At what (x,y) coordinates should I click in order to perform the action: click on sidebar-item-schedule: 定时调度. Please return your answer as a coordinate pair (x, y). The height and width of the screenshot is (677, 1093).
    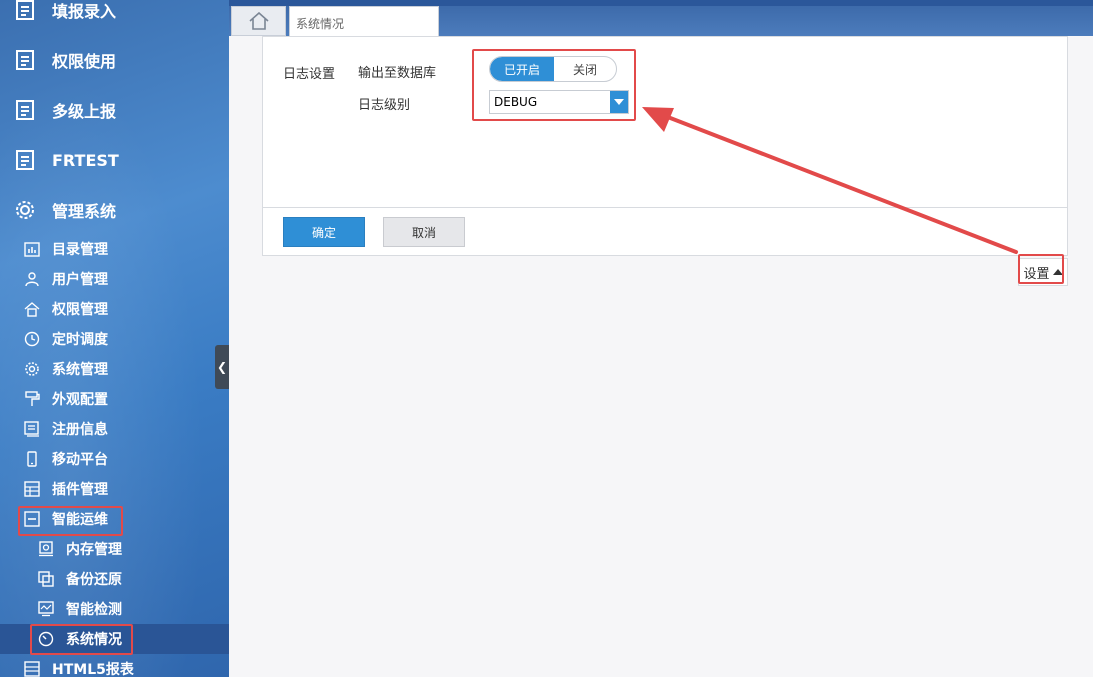
    Looking at the image, I should click on (114, 339).